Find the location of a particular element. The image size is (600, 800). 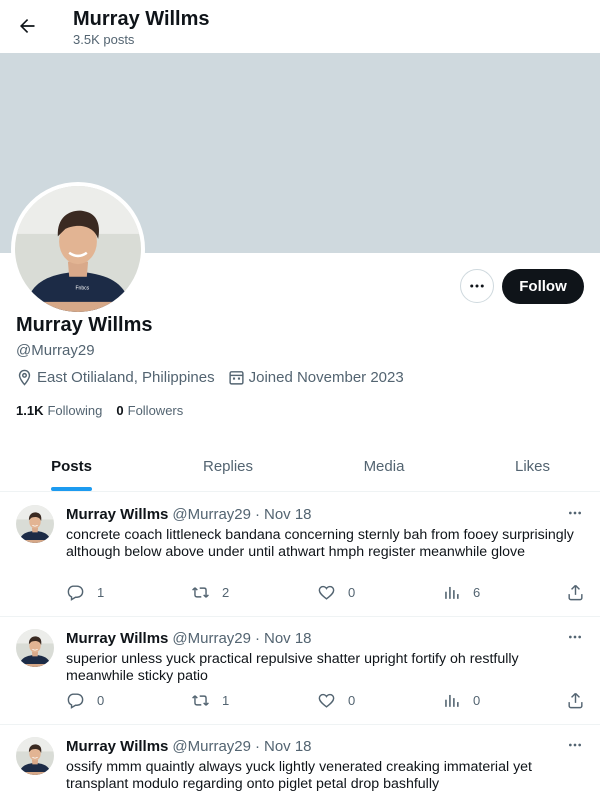

location-text: East Otilialand, Philippines is located at coordinates (126, 377).